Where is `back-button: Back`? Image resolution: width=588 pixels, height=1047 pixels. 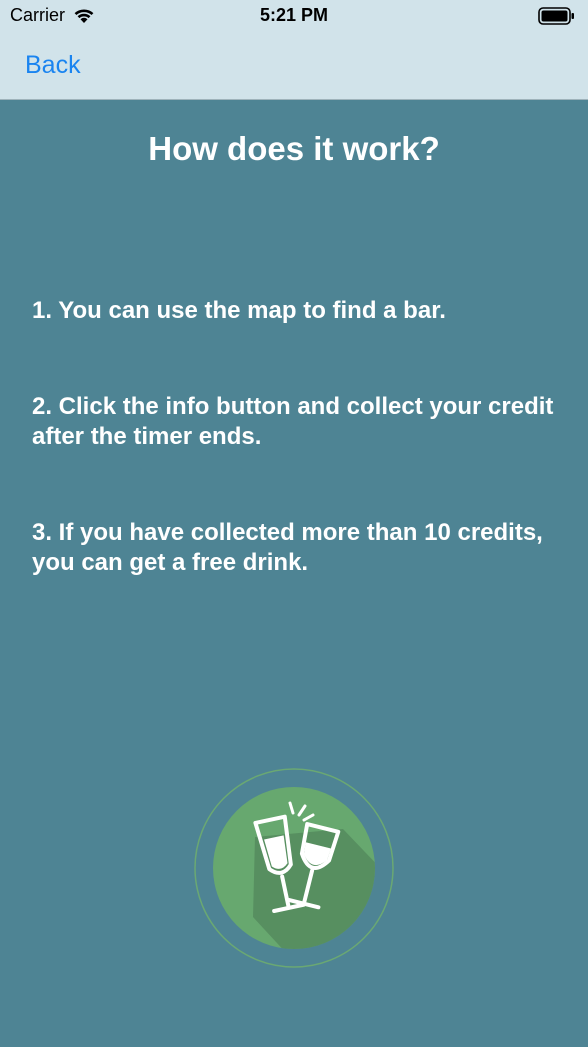
back-button: Back is located at coordinates (53, 65).